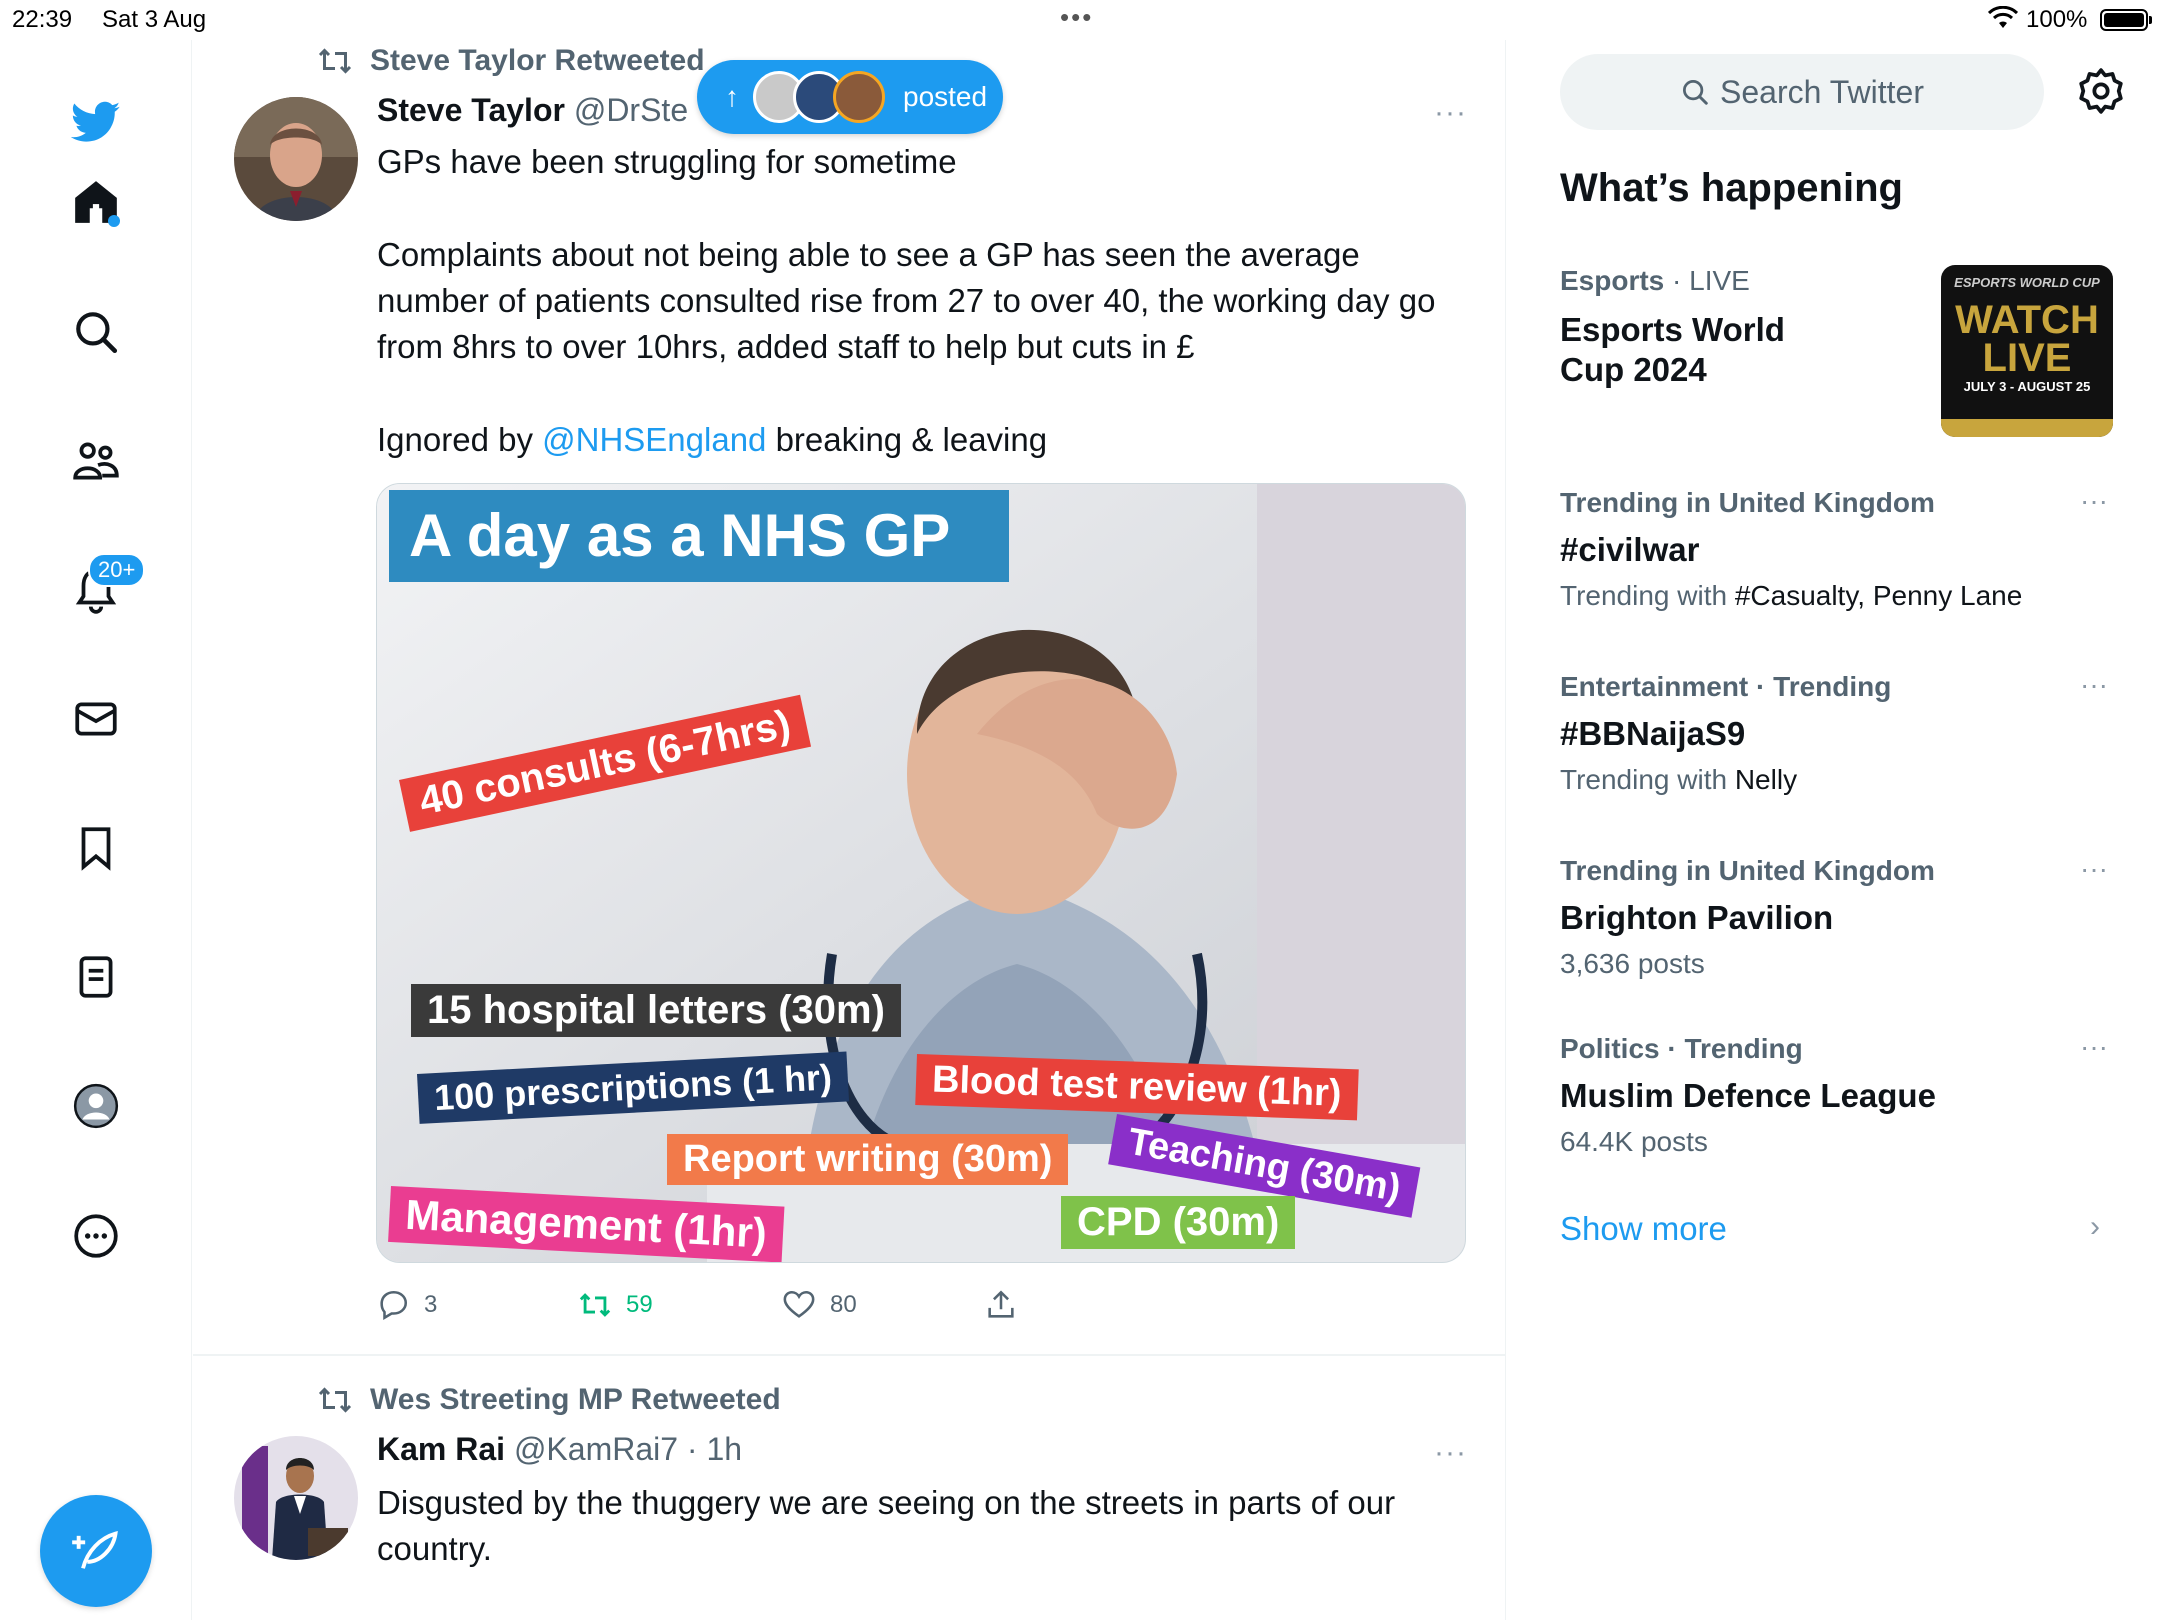 Image resolution: width=2160 pixels, height=1620 pixels. What do you see at coordinates (1697, 917) in the screenshot?
I see `trend-title: Brighton Pavilion` at bounding box center [1697, 917].